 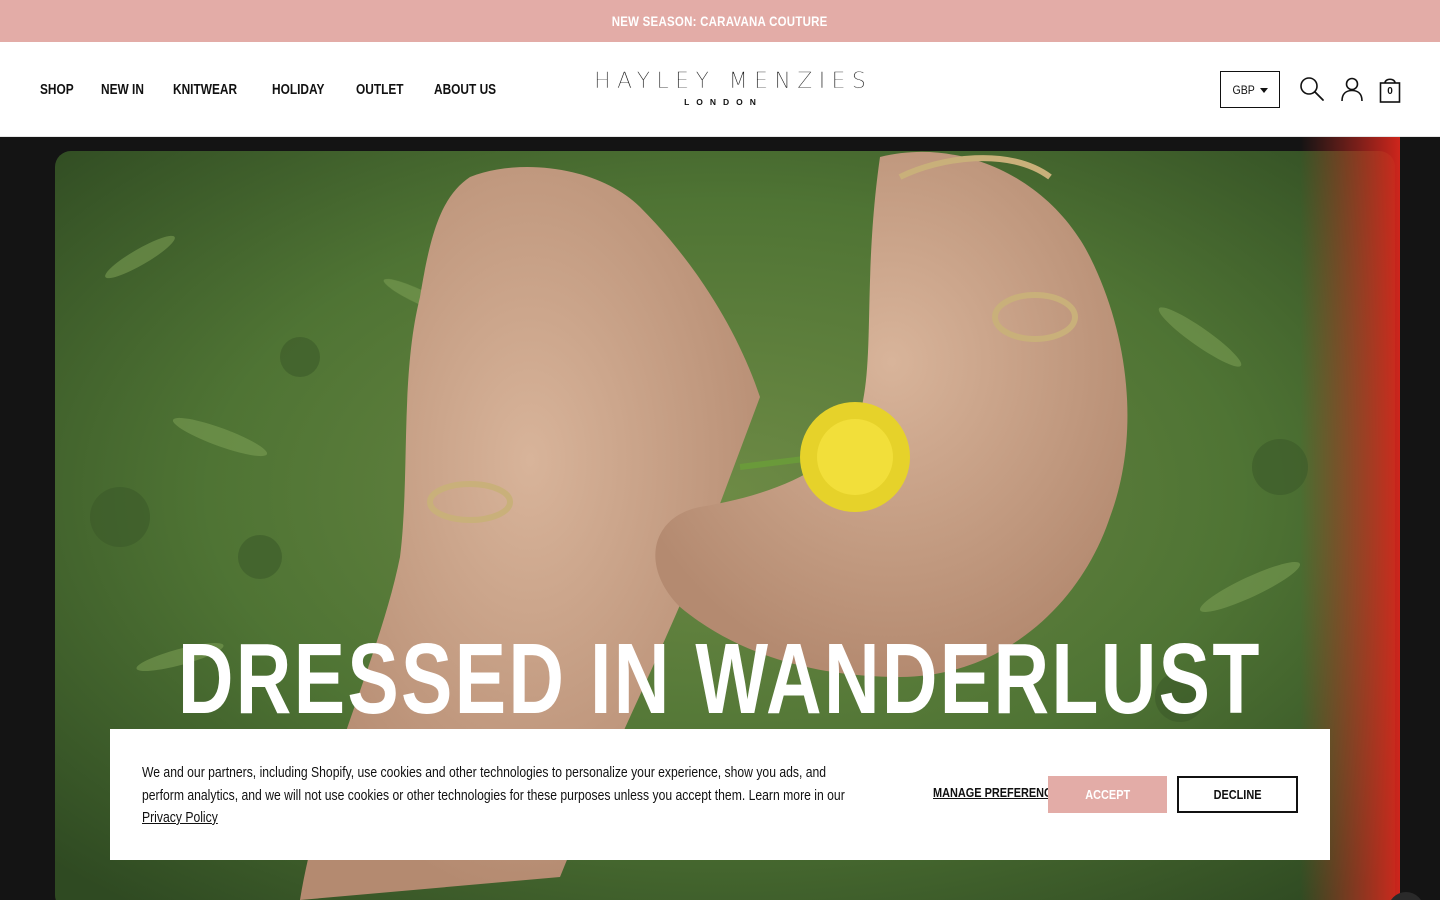 What do you see at coordinates (465, 90) in the screenshot?
I see `nav-item-about-us: ABOUT US` at bounding box center [465, 90].